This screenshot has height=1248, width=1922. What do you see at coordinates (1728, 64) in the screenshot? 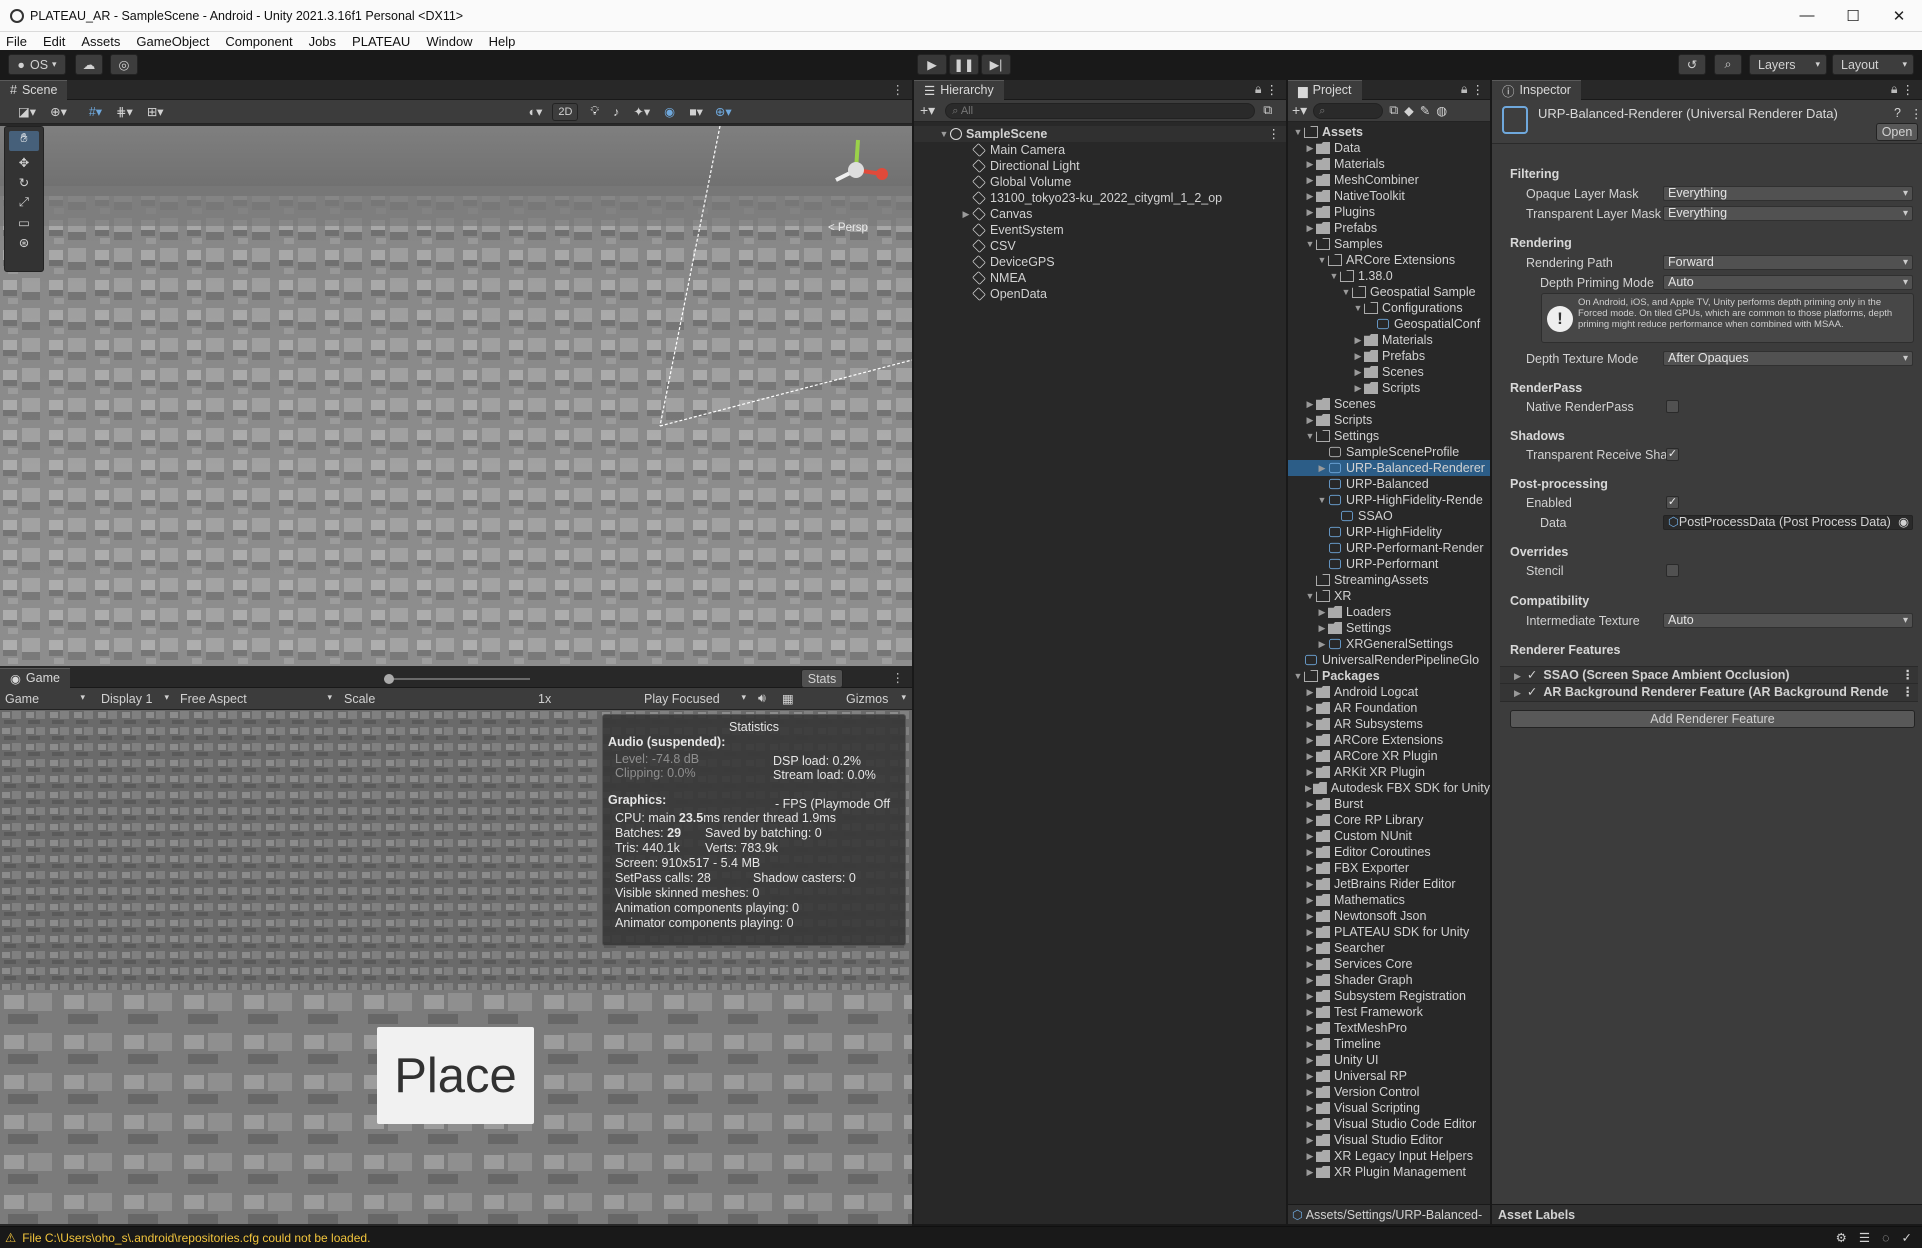
I see `search-icon: ⌕` at bounding box center [1728, 64].